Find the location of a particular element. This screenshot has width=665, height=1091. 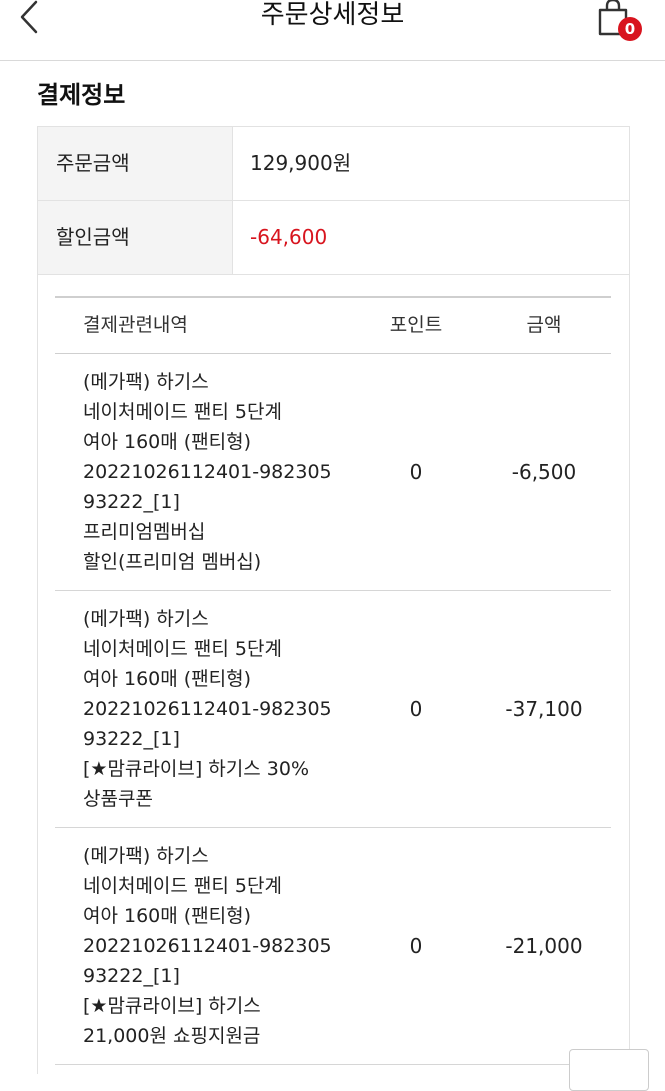

section-title: 결제정보 is located at coordinates (81, 95).